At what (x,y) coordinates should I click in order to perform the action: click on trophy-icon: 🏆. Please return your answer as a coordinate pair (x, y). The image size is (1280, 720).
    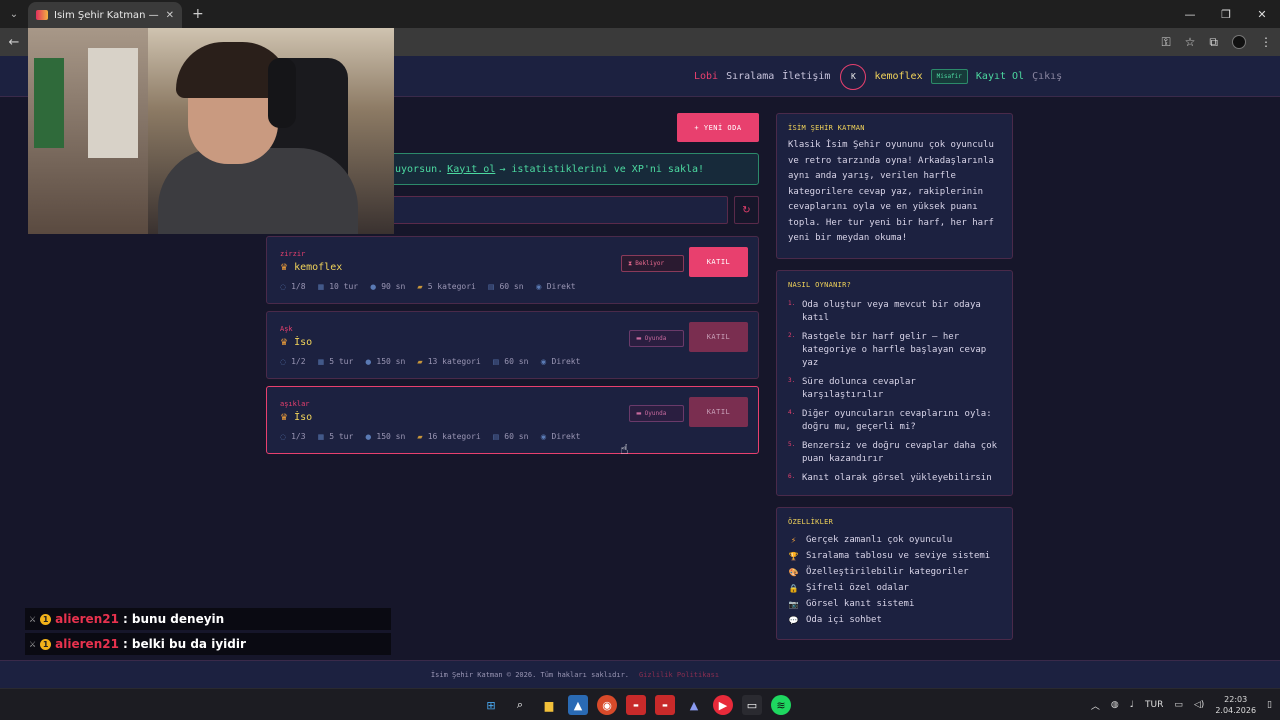
    Looking at the image, I should click on (793, 556).